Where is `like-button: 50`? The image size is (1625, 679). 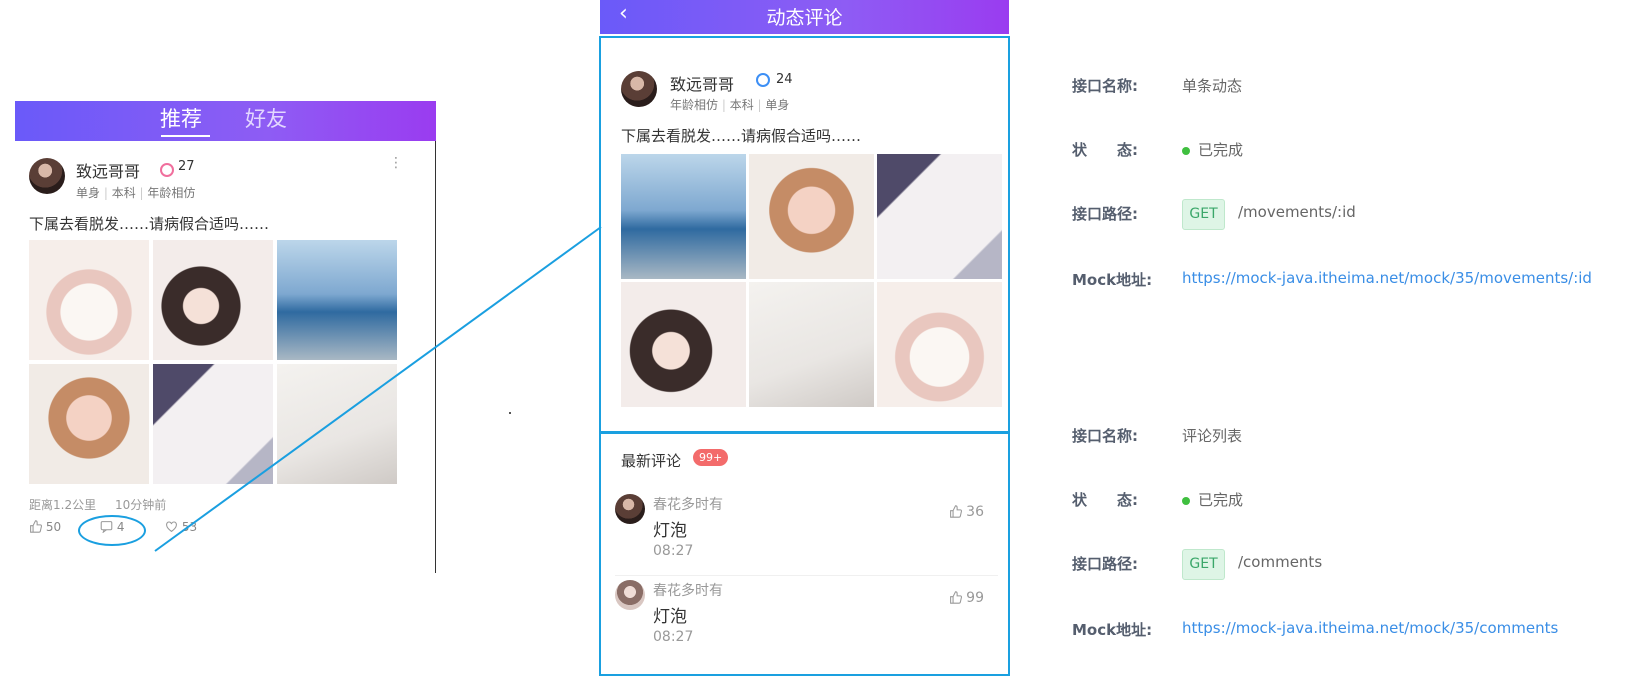 like-button: 50 is located at coordinates (45, 527).